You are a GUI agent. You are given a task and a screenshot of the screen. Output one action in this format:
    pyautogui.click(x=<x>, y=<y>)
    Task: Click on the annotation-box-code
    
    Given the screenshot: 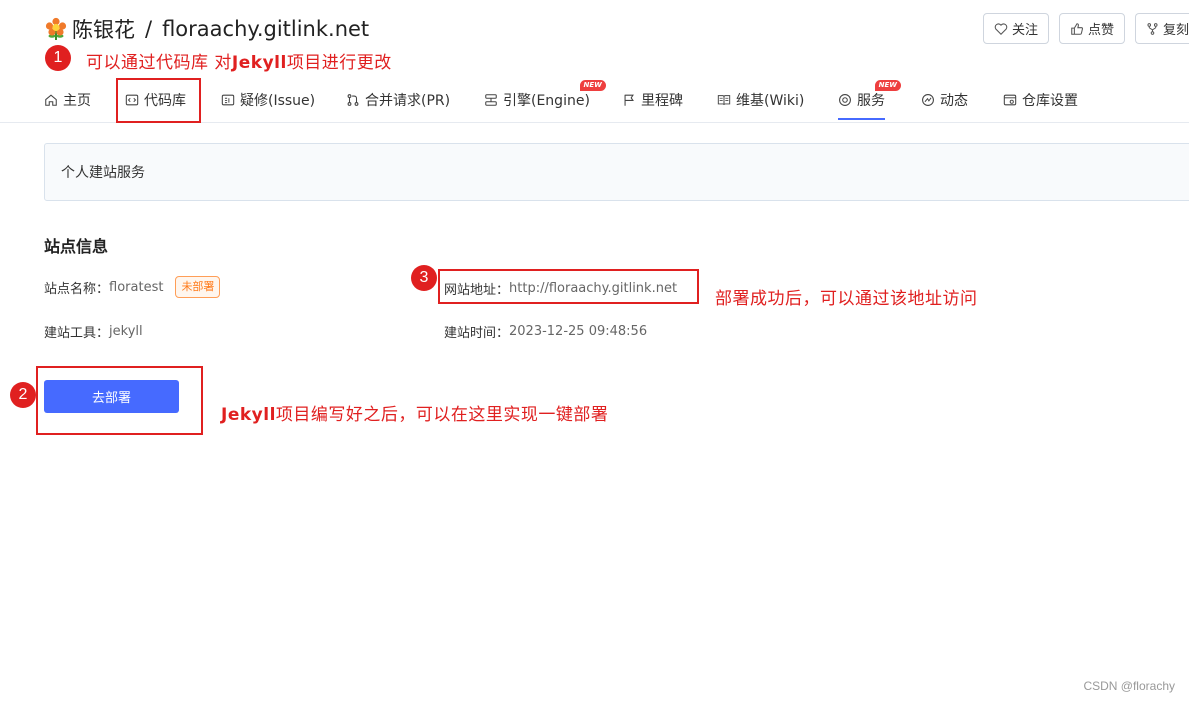 What is the action you would take?
    pyautogui.click(x=158, y=100)
    